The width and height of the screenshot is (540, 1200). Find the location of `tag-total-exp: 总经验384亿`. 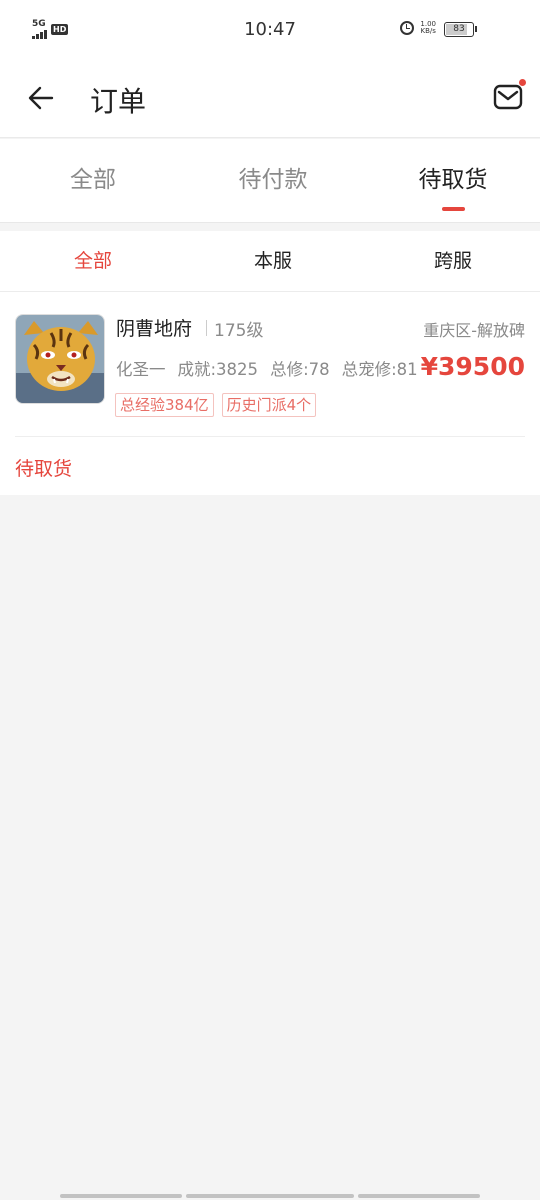

tag-total-exp: 总经验384亿 is located at coordinates (164, 405).